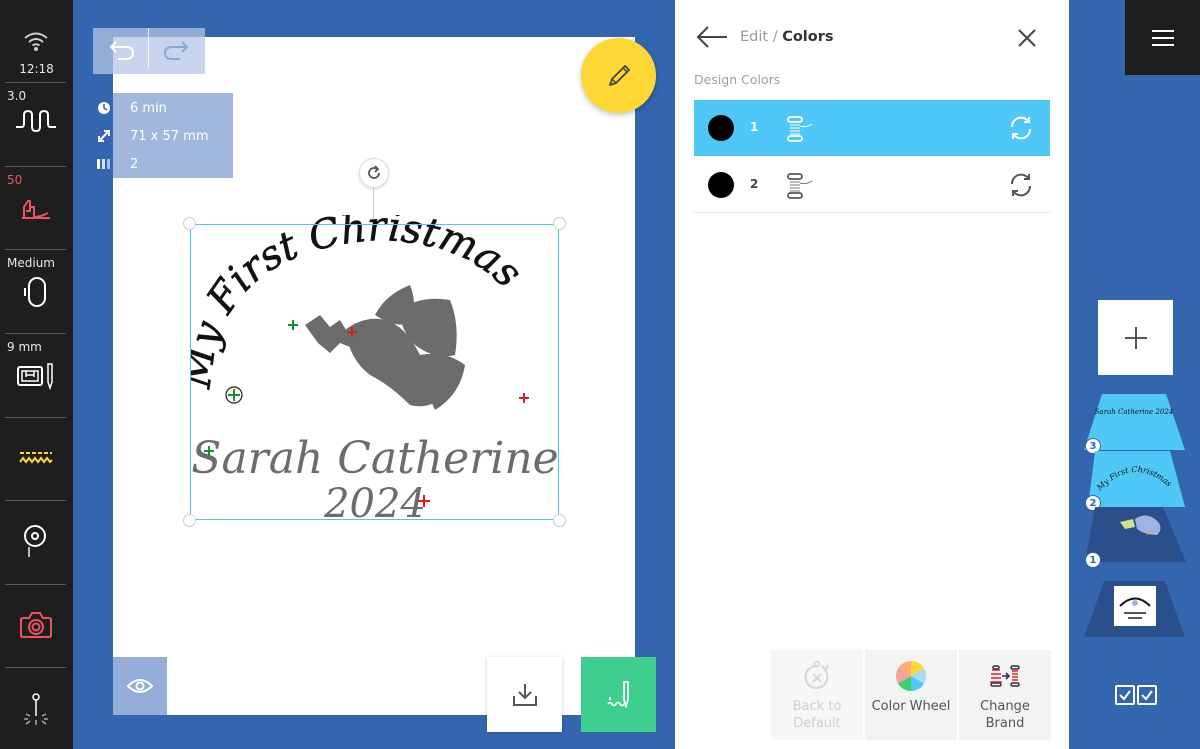 Image resolution: width=1200 pixels, height=749 pixels. Describe the element at coordinates (761, 37) in the screenshot. I see `breadcrumb-parent: Edit /` at that location.